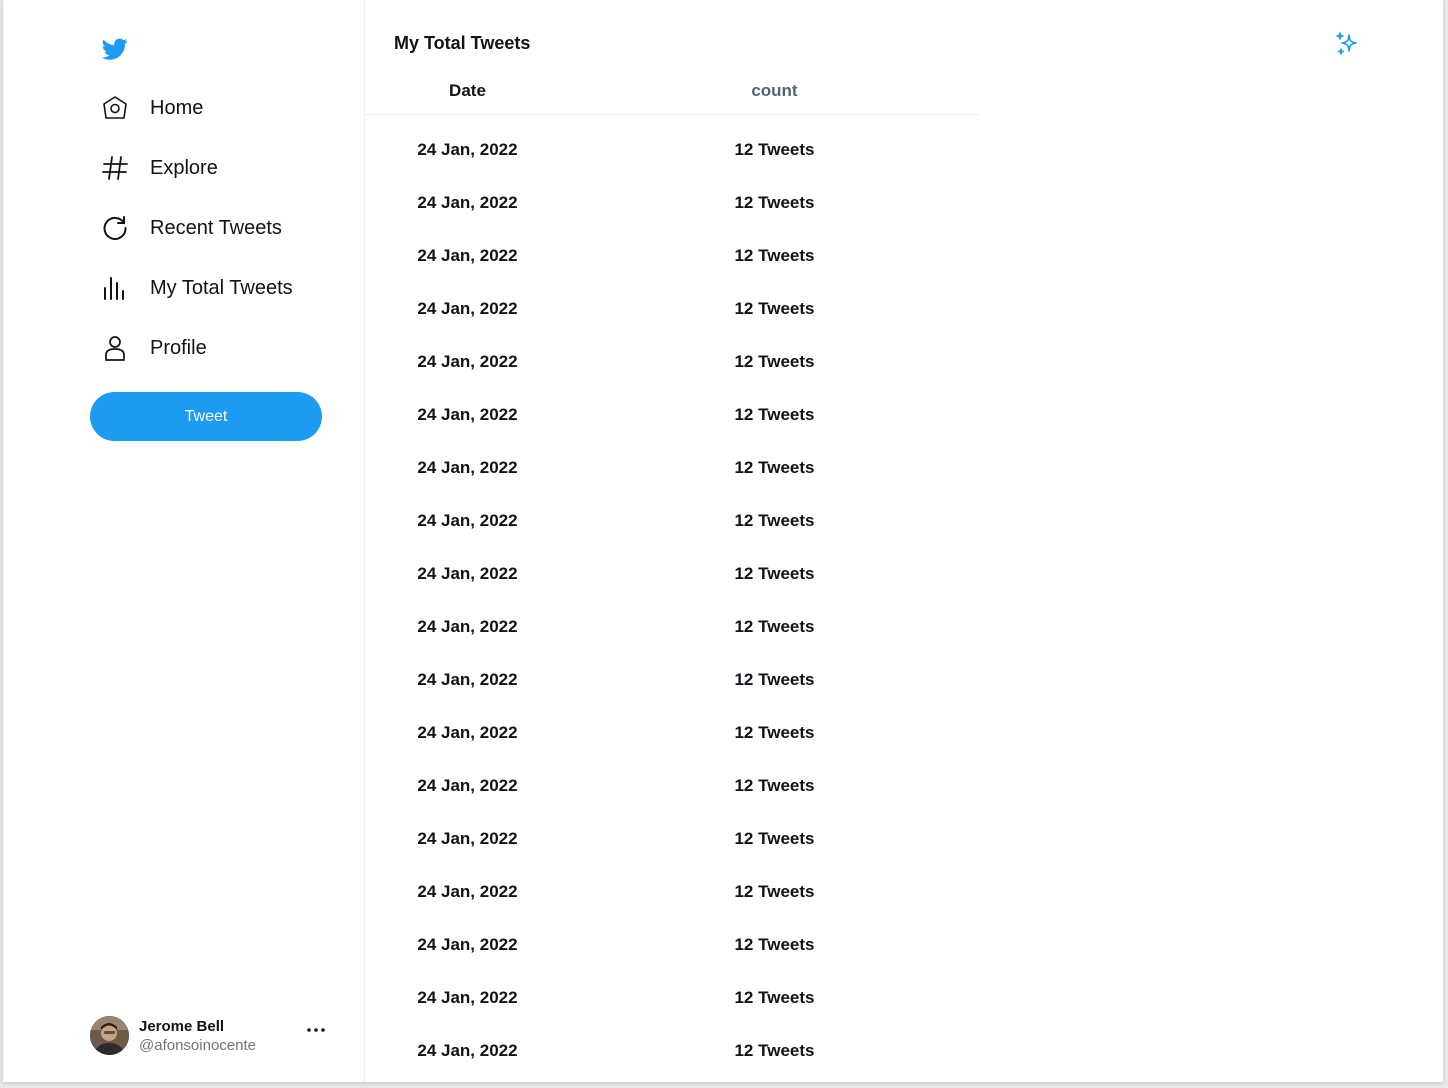  Describe the element at coordinates (115, 168) in the screenshot. I see `hashtag-icon` at that location.